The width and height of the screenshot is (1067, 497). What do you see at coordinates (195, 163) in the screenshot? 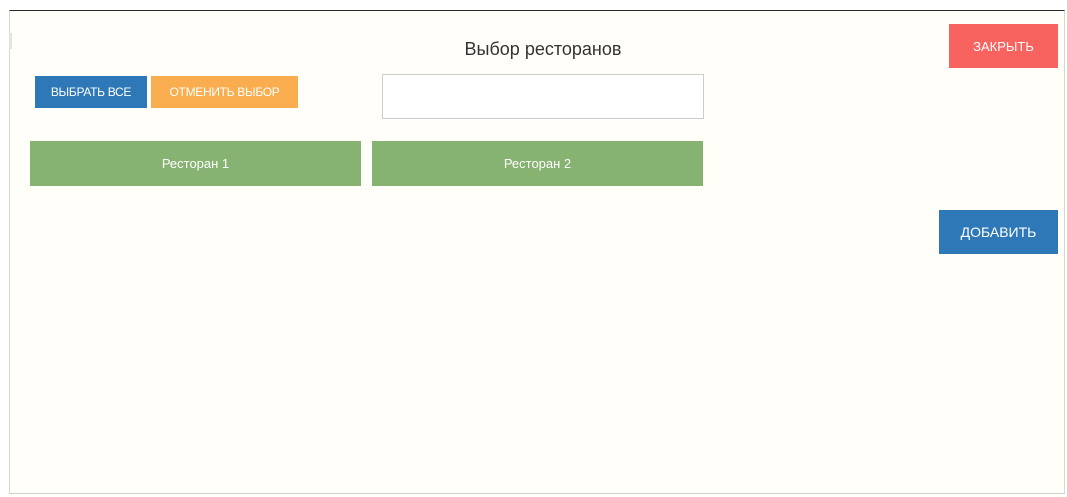
I see `restaurant-item-1: Ресторан 1` at bounding box center [195, 163].